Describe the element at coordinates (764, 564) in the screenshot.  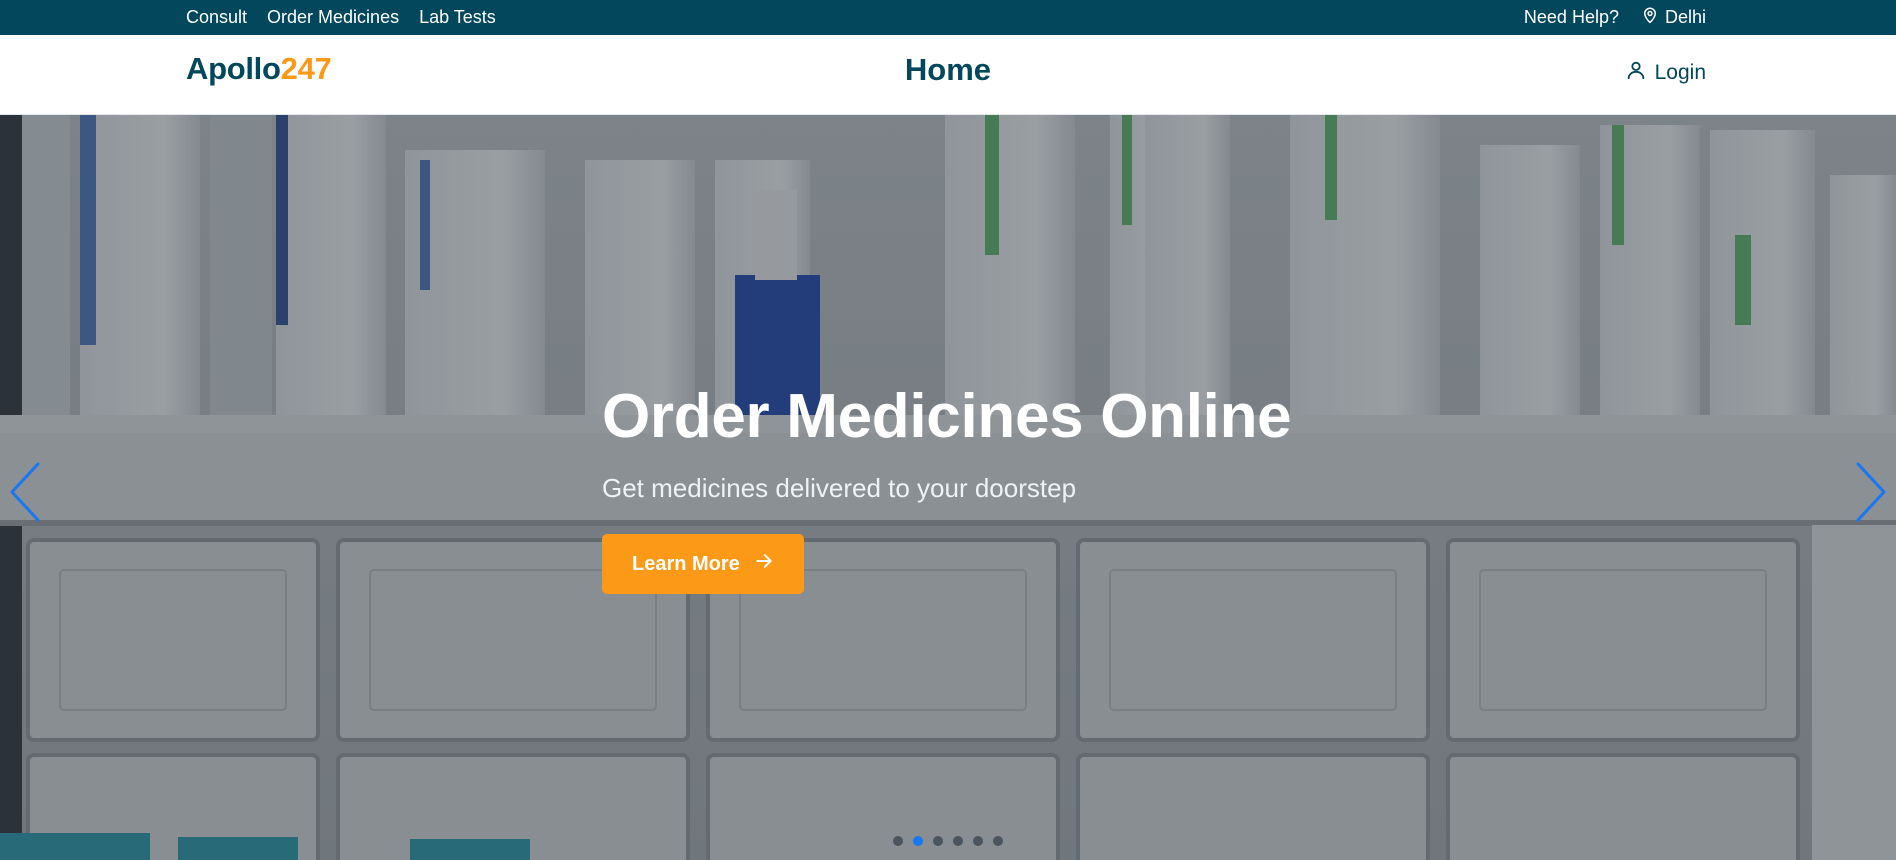
I see `arrow-right-icon` at that location.